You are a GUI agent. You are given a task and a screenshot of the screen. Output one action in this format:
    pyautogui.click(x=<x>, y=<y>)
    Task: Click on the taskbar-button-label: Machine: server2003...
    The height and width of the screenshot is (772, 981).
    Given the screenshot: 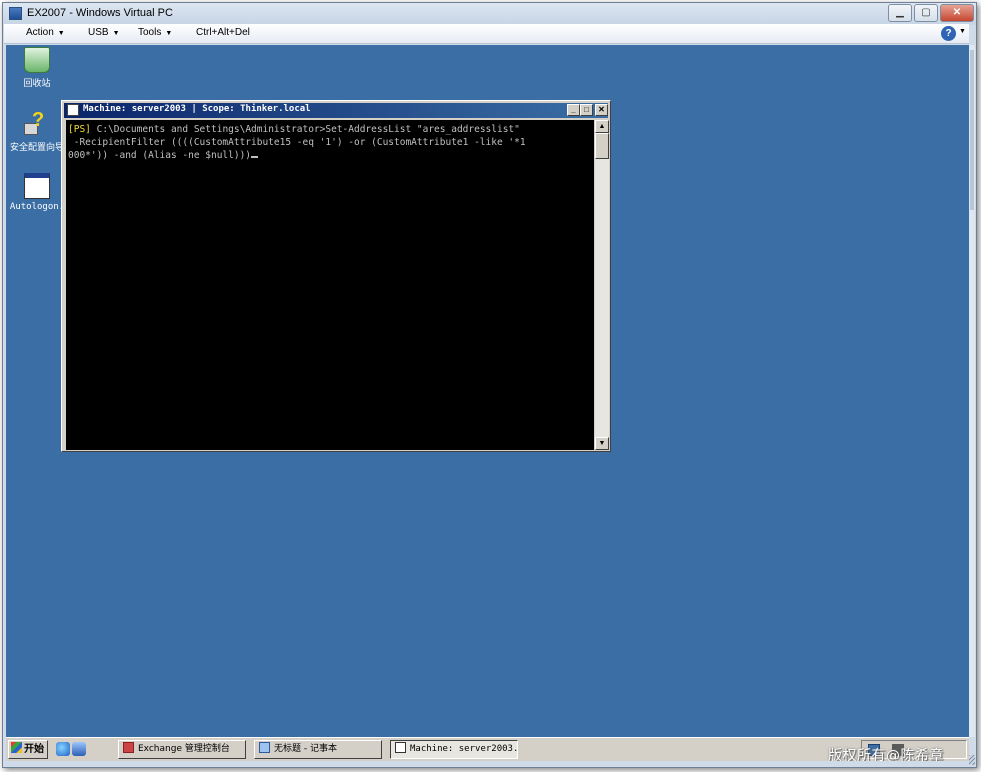 What is the action you would take?
    pyautogui.click(x=464, y=749)
    